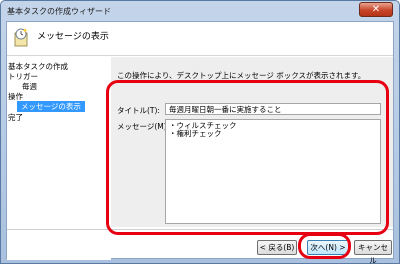  I want to click on wizard-header: メッセージの表示, so click(200, 39).